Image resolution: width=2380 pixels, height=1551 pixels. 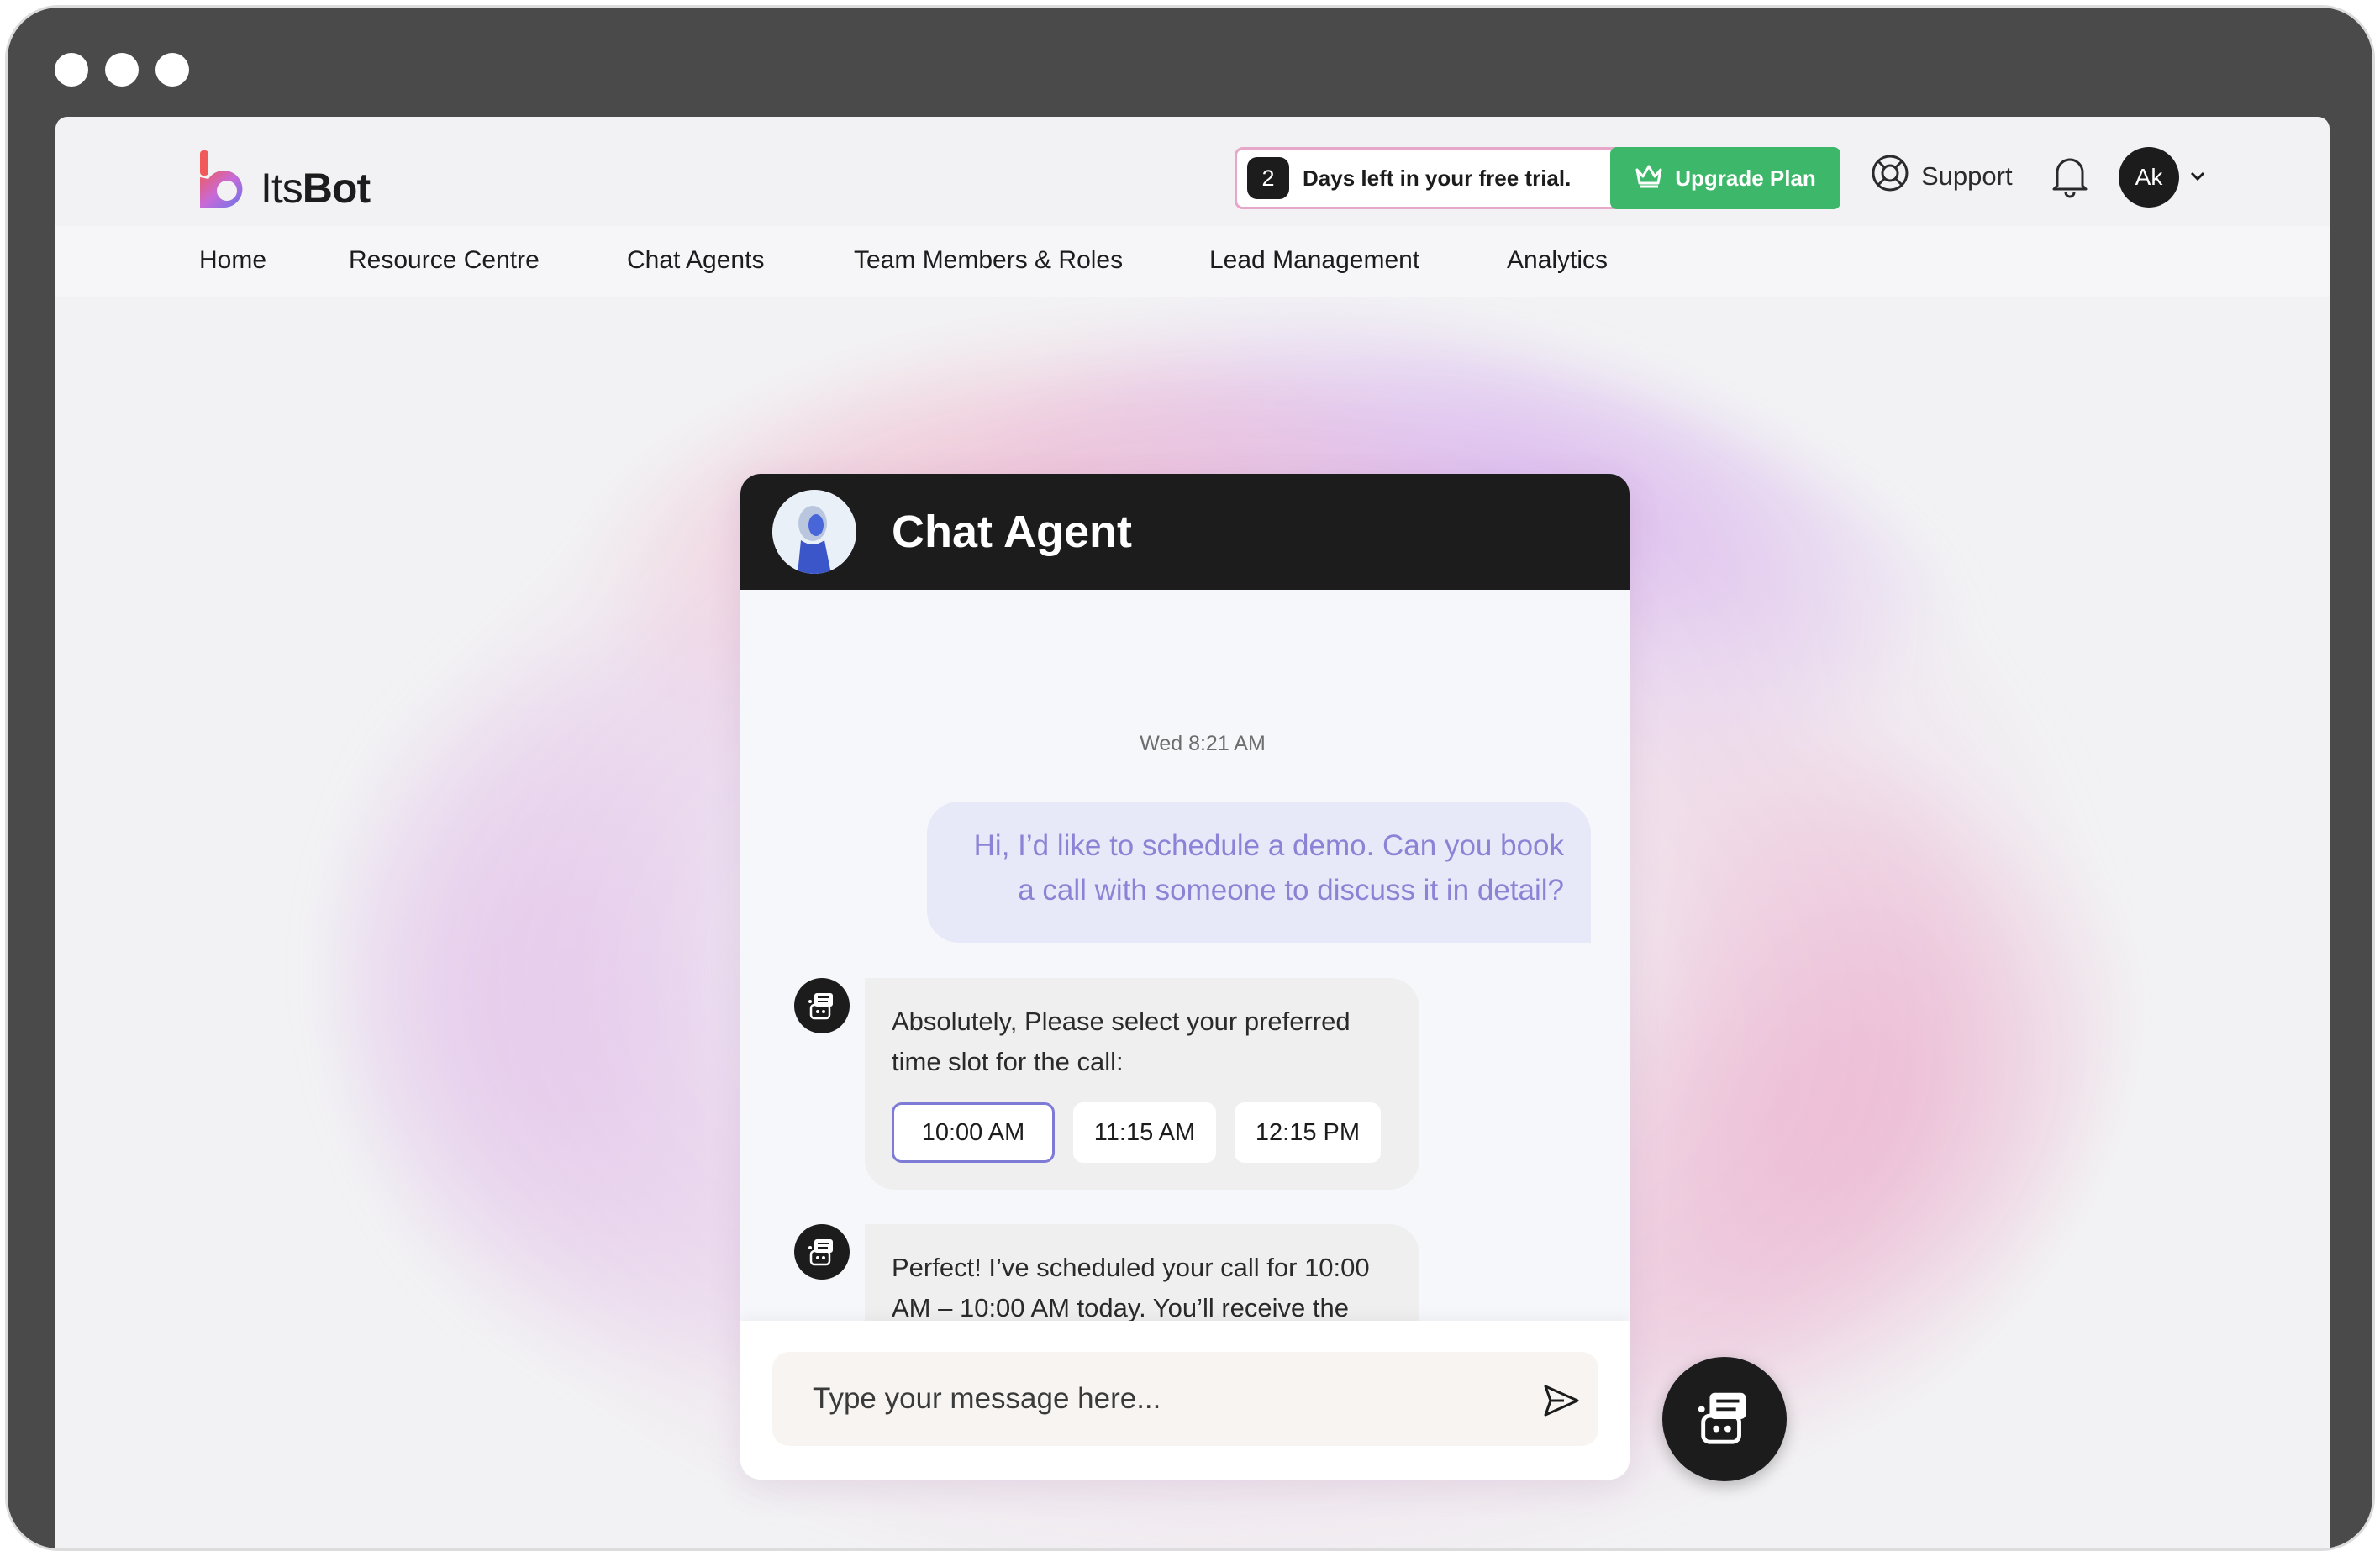 I want to click on window-dot-minimize, so click(x=122, y=70).